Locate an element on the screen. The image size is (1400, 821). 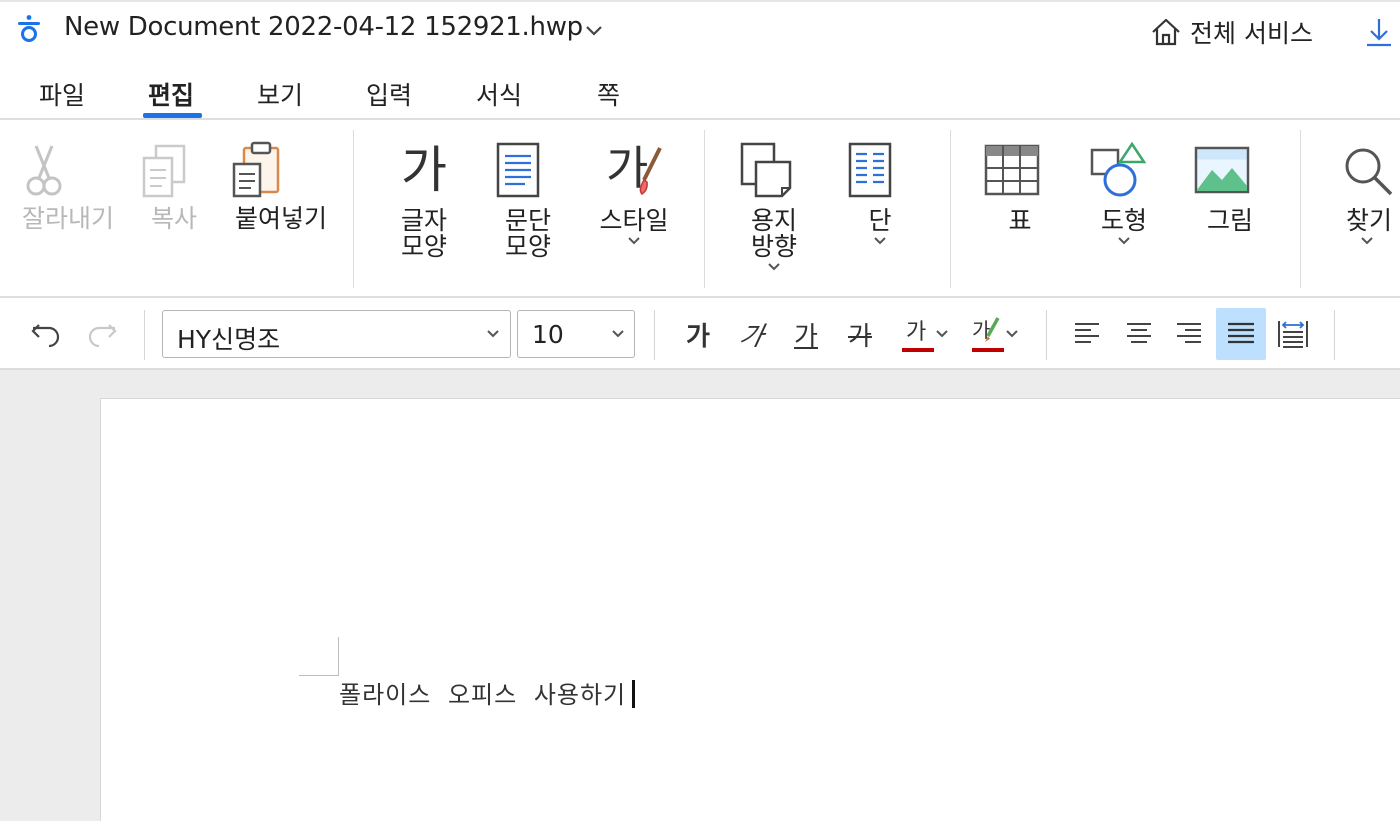
columns-button: 단 is located at coordinates (880, 193).